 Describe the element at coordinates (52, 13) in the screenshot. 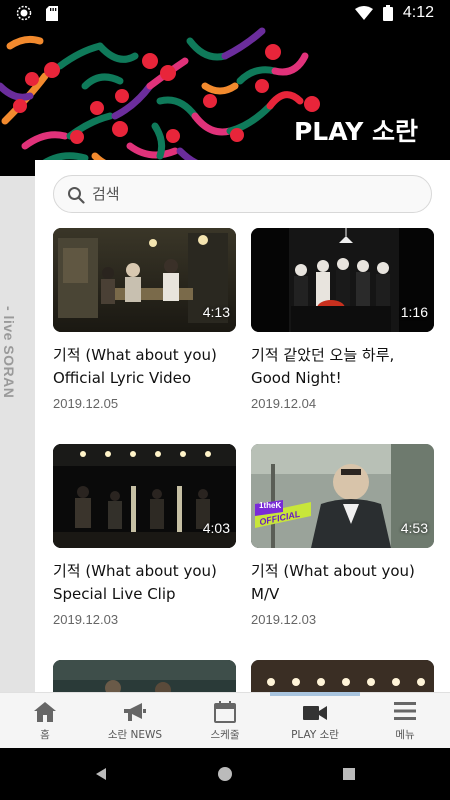

I see `sd-card-icon` at that location.